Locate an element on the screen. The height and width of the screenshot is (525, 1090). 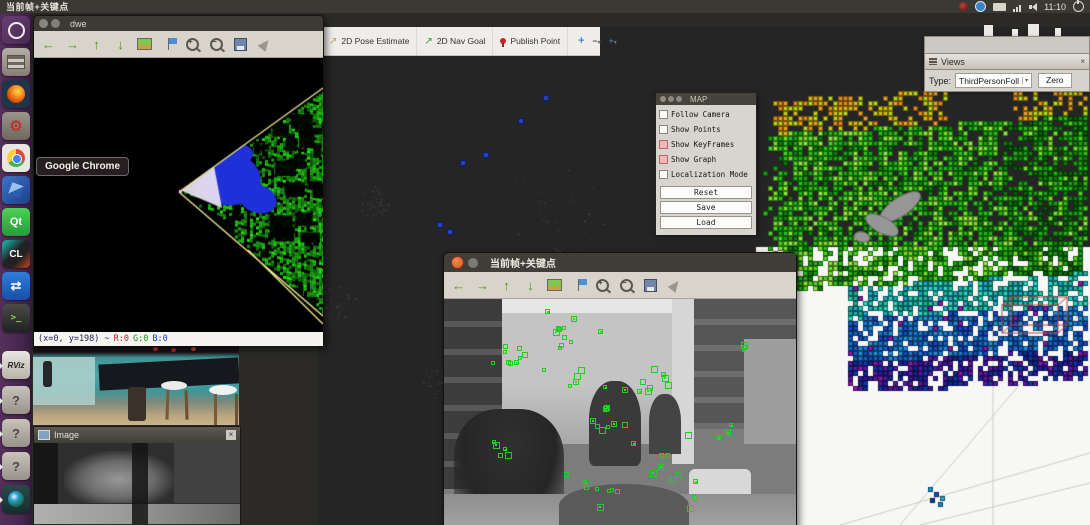
map-panel-titlebar: MAP is located at coordinates (706, 99).